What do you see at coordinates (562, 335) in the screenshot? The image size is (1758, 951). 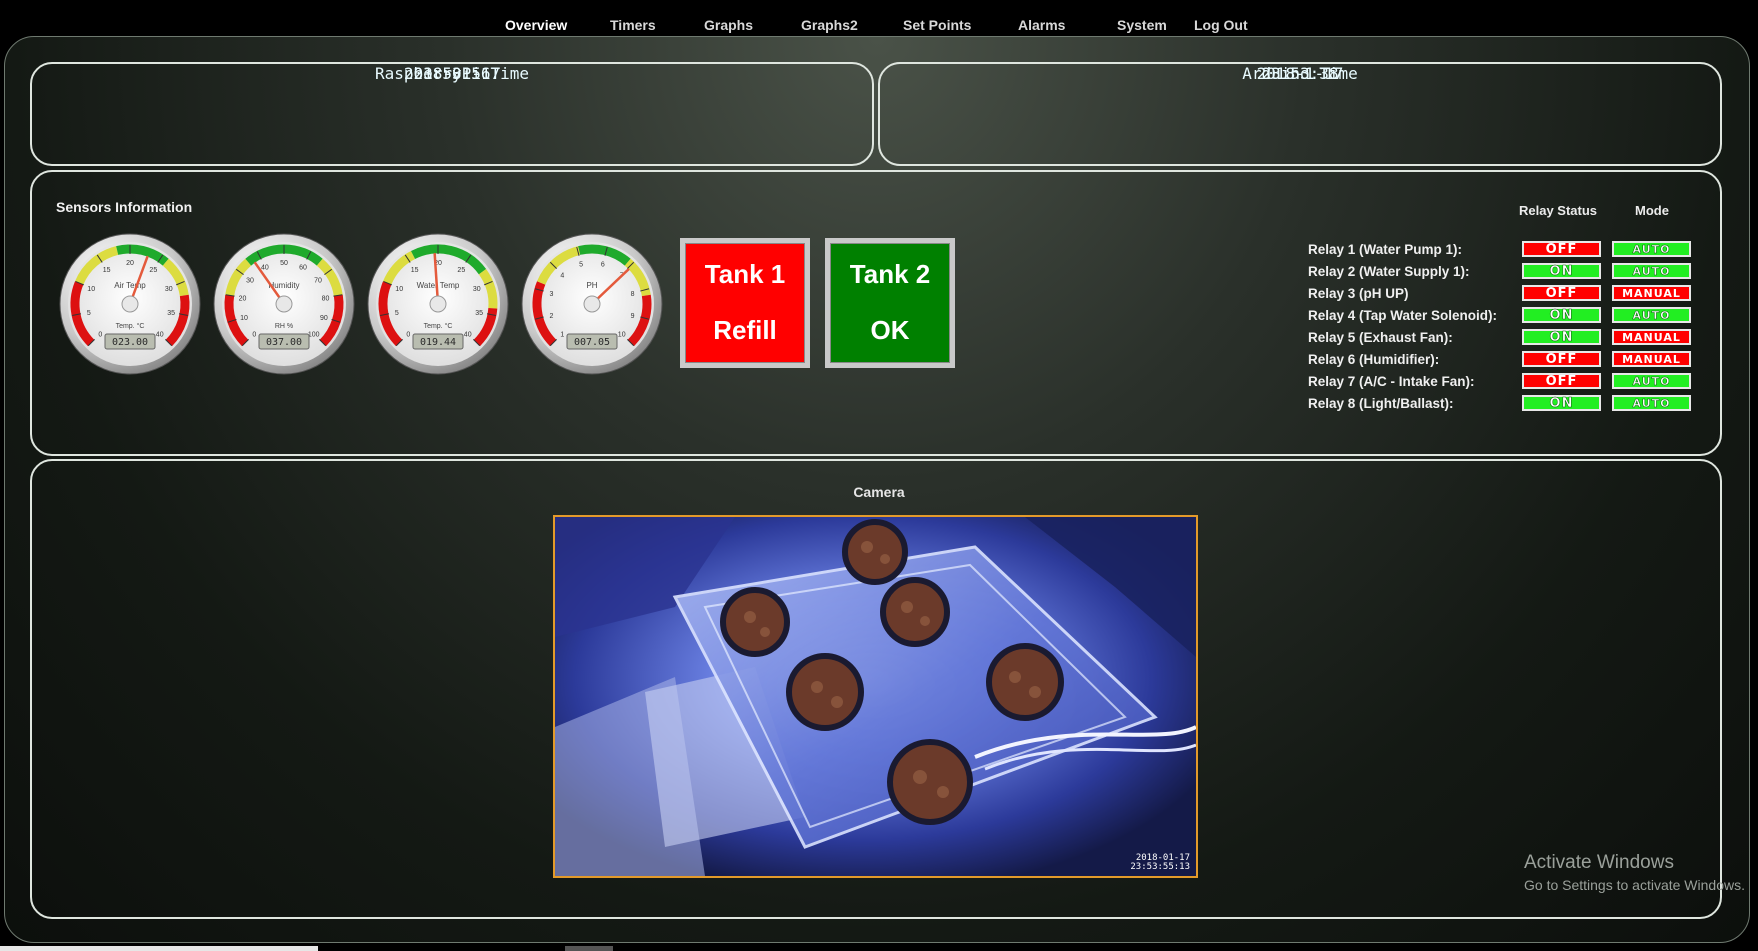 I see `gauge-tick-label: 1` at bounding box center [562, 335].